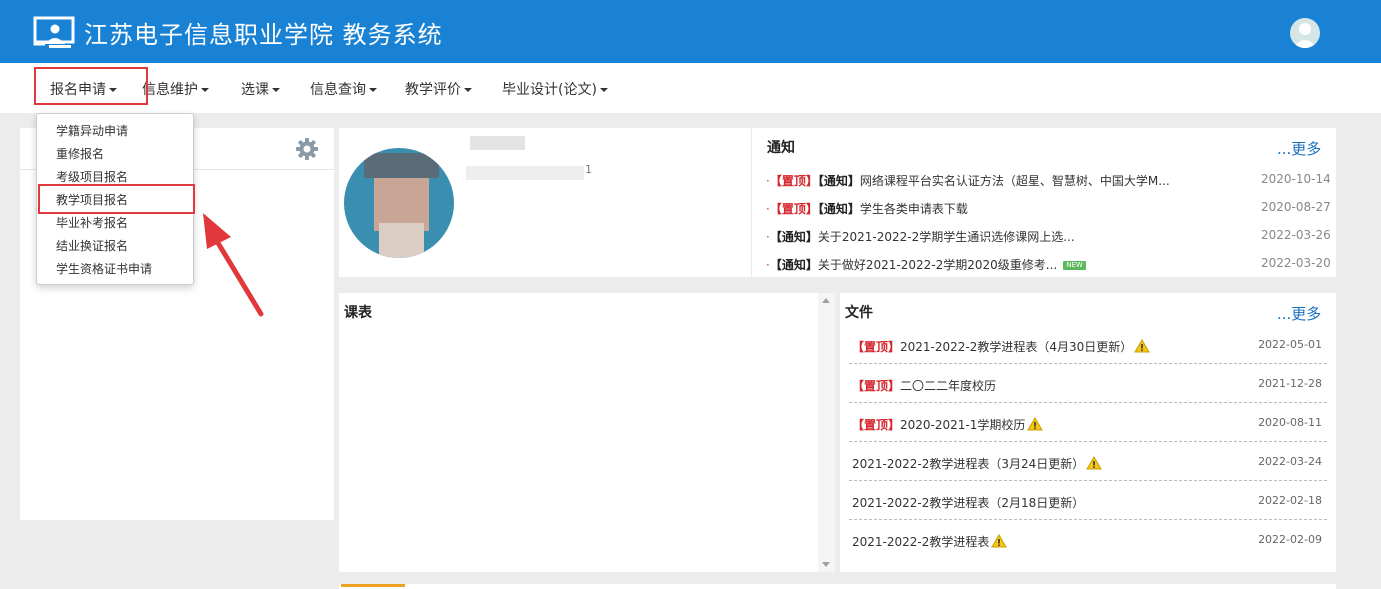  I want to click on user-id-blurred, so click(525, 173).